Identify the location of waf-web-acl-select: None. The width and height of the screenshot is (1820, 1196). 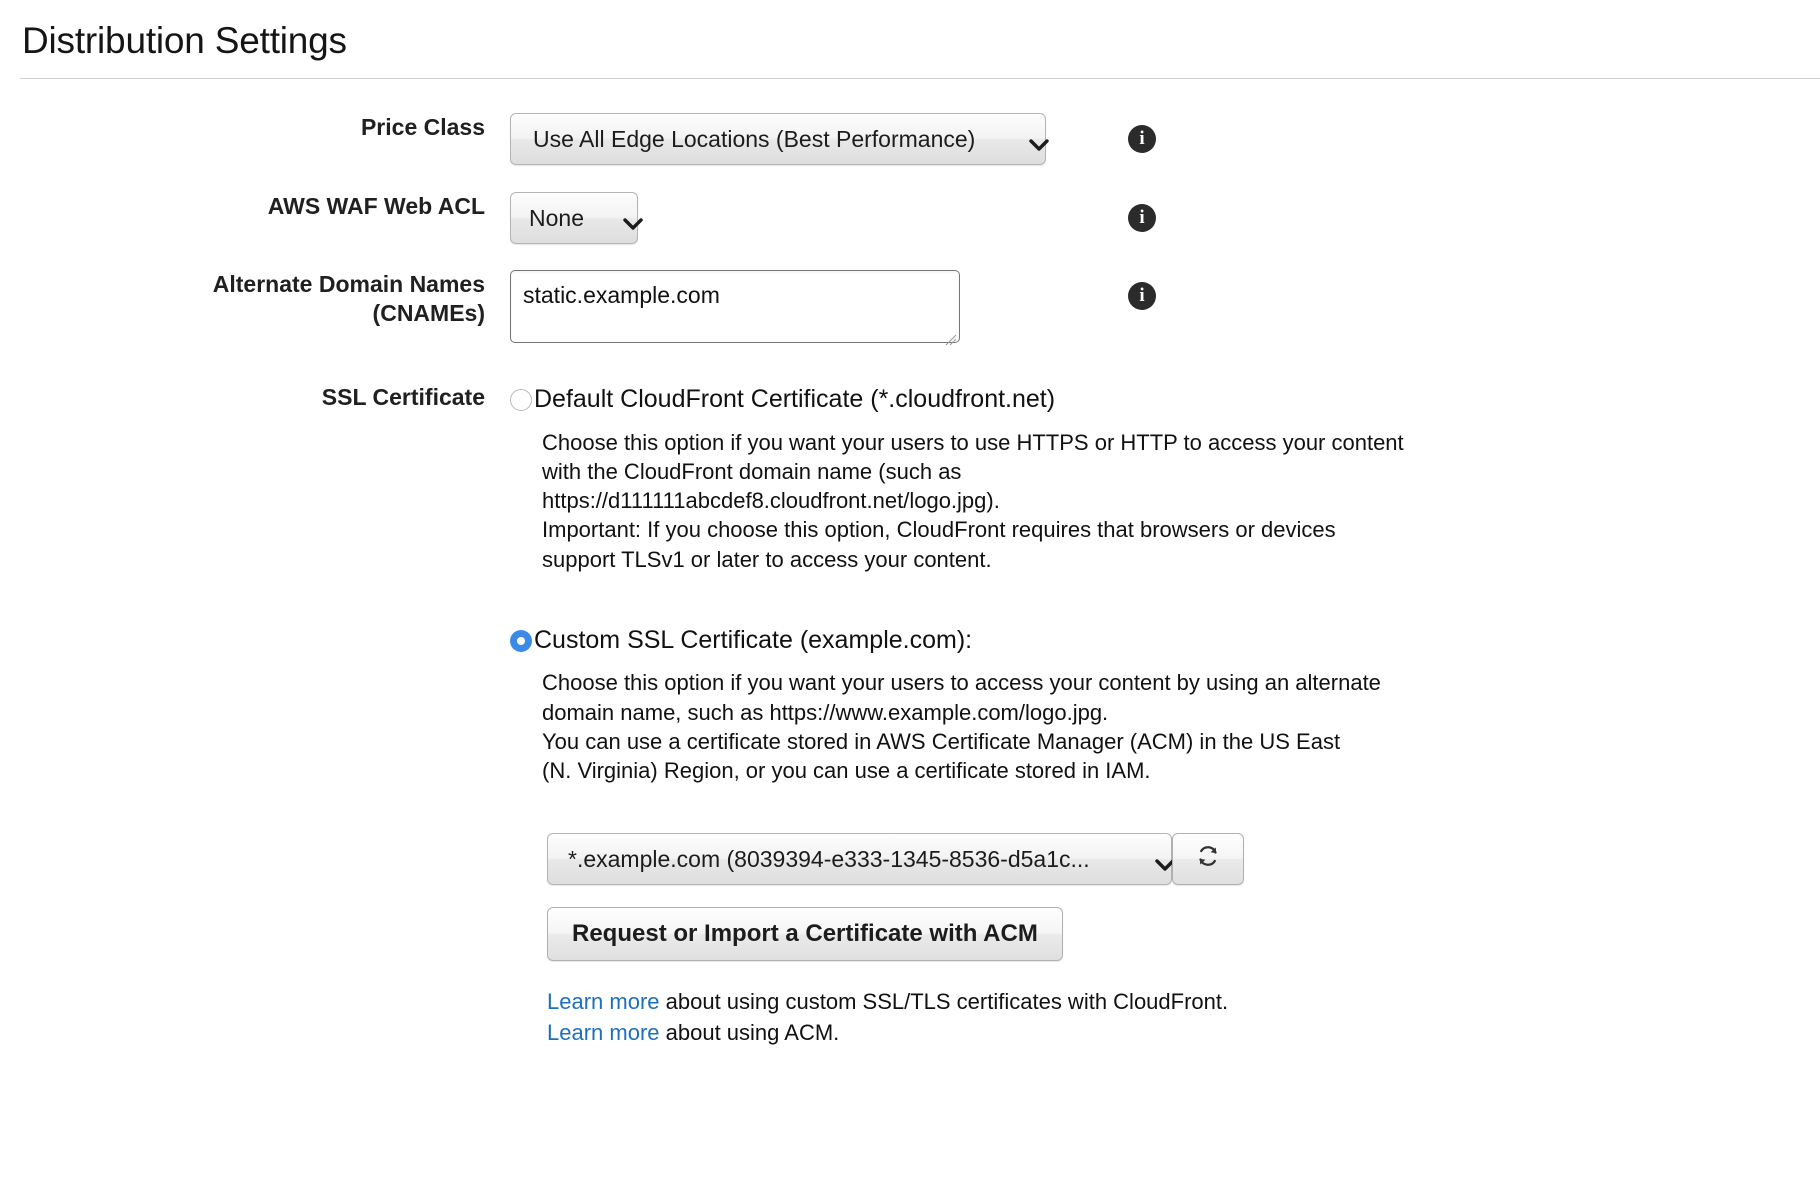
(576, 218).